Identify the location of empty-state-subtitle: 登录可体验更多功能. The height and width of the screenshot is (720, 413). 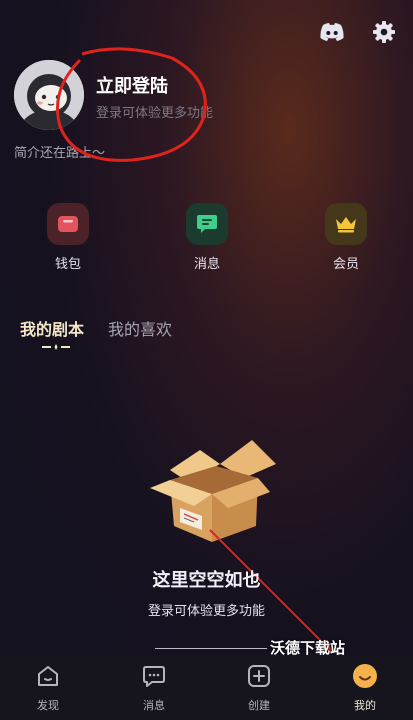
(206, 609).